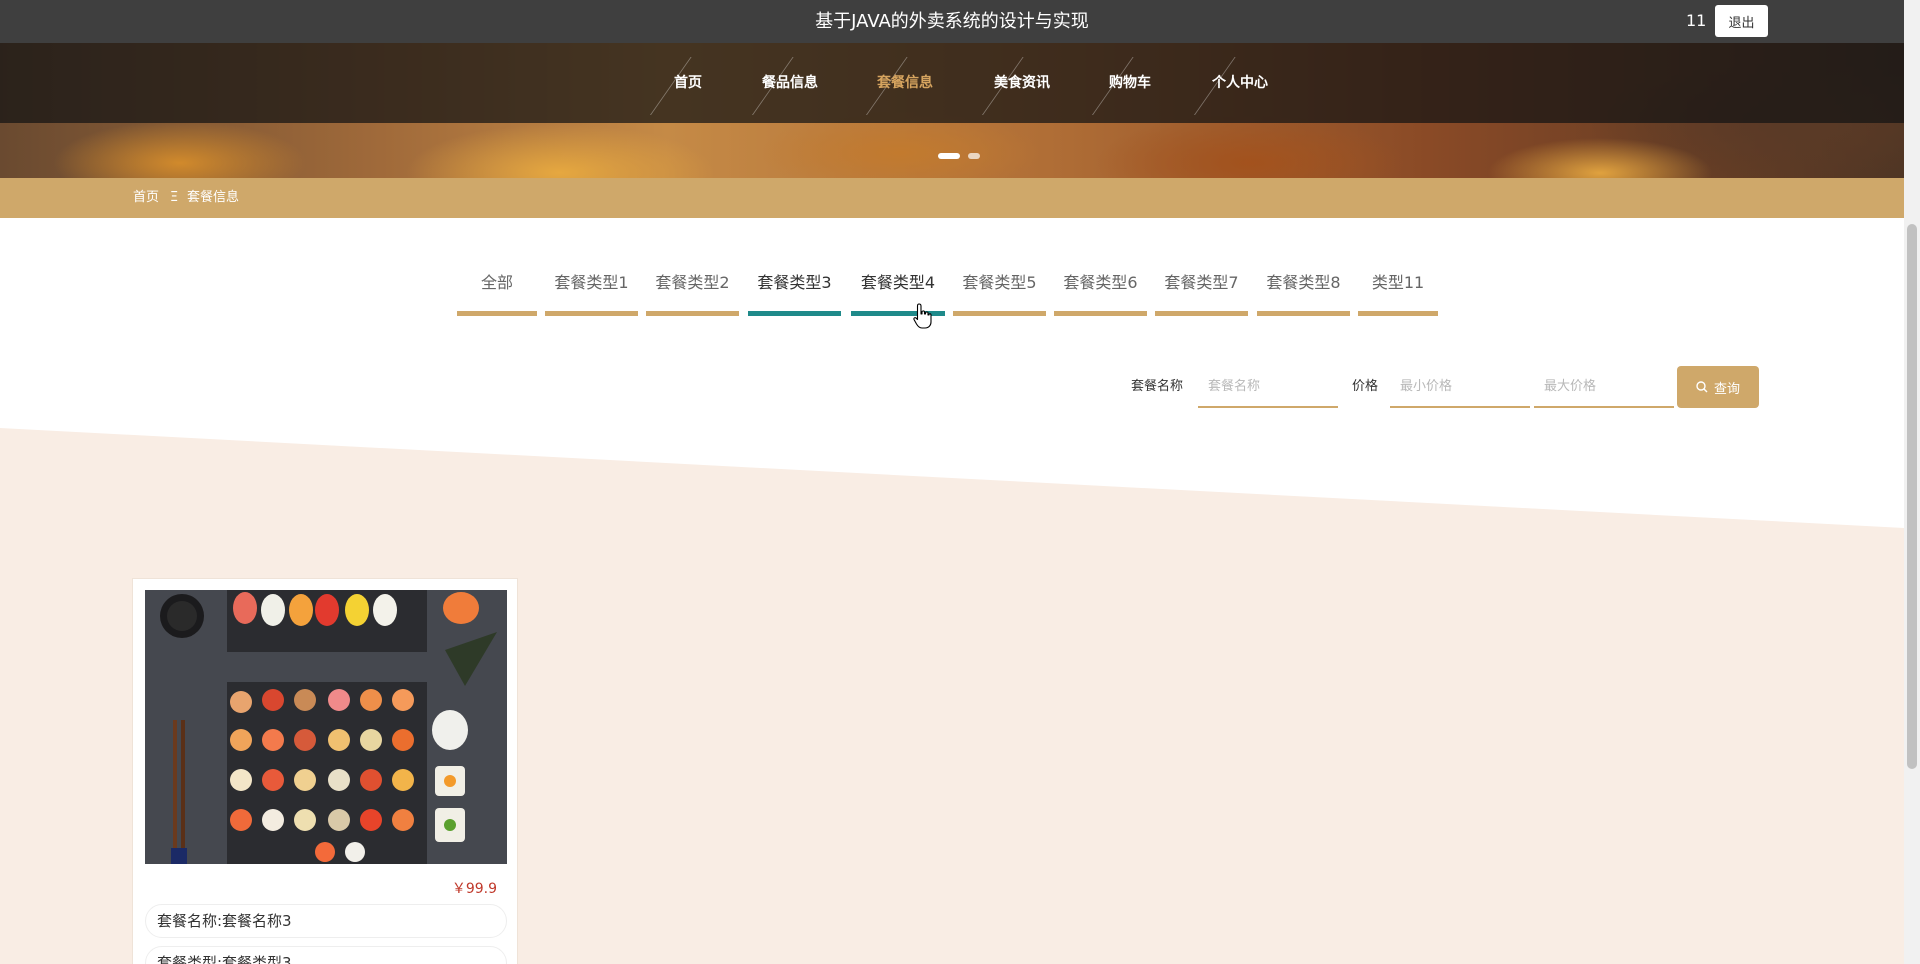  I want to click on name-label: 套餐名称, so click(1157, 386).